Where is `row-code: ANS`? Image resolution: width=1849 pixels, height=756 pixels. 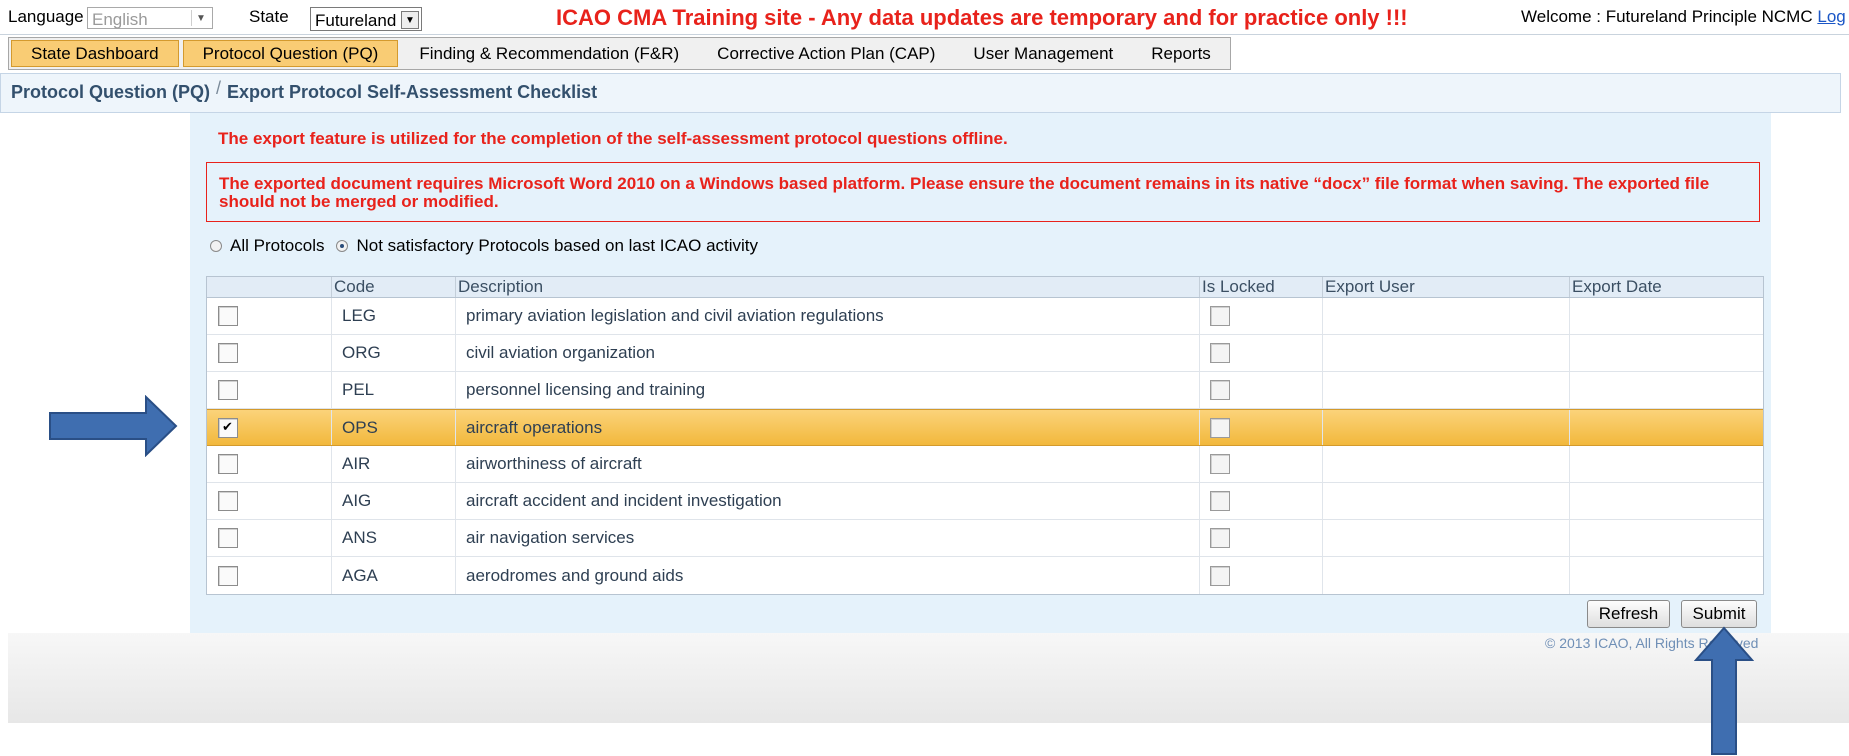
row-code: ANS is located at coordinates (394, 538).